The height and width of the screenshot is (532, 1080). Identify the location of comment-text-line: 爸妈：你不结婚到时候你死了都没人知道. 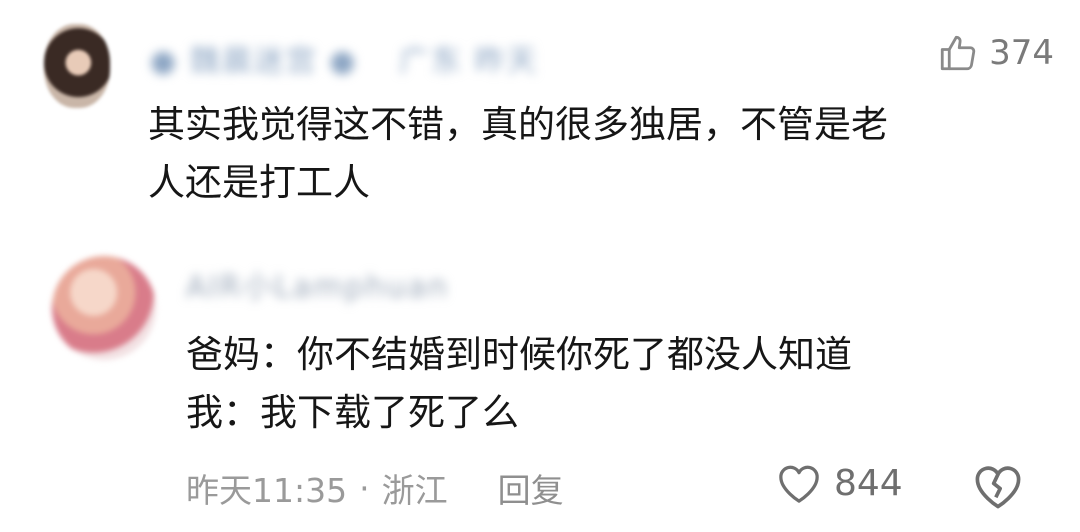
(519, 354).